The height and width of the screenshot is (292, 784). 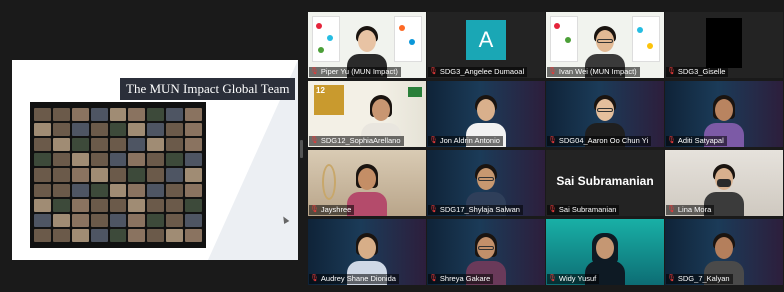 What do you see at coordinates (700, 140) in the screenshot?
I see `participant-name: Aditi Satyapal` at bounding box center [700, 140].